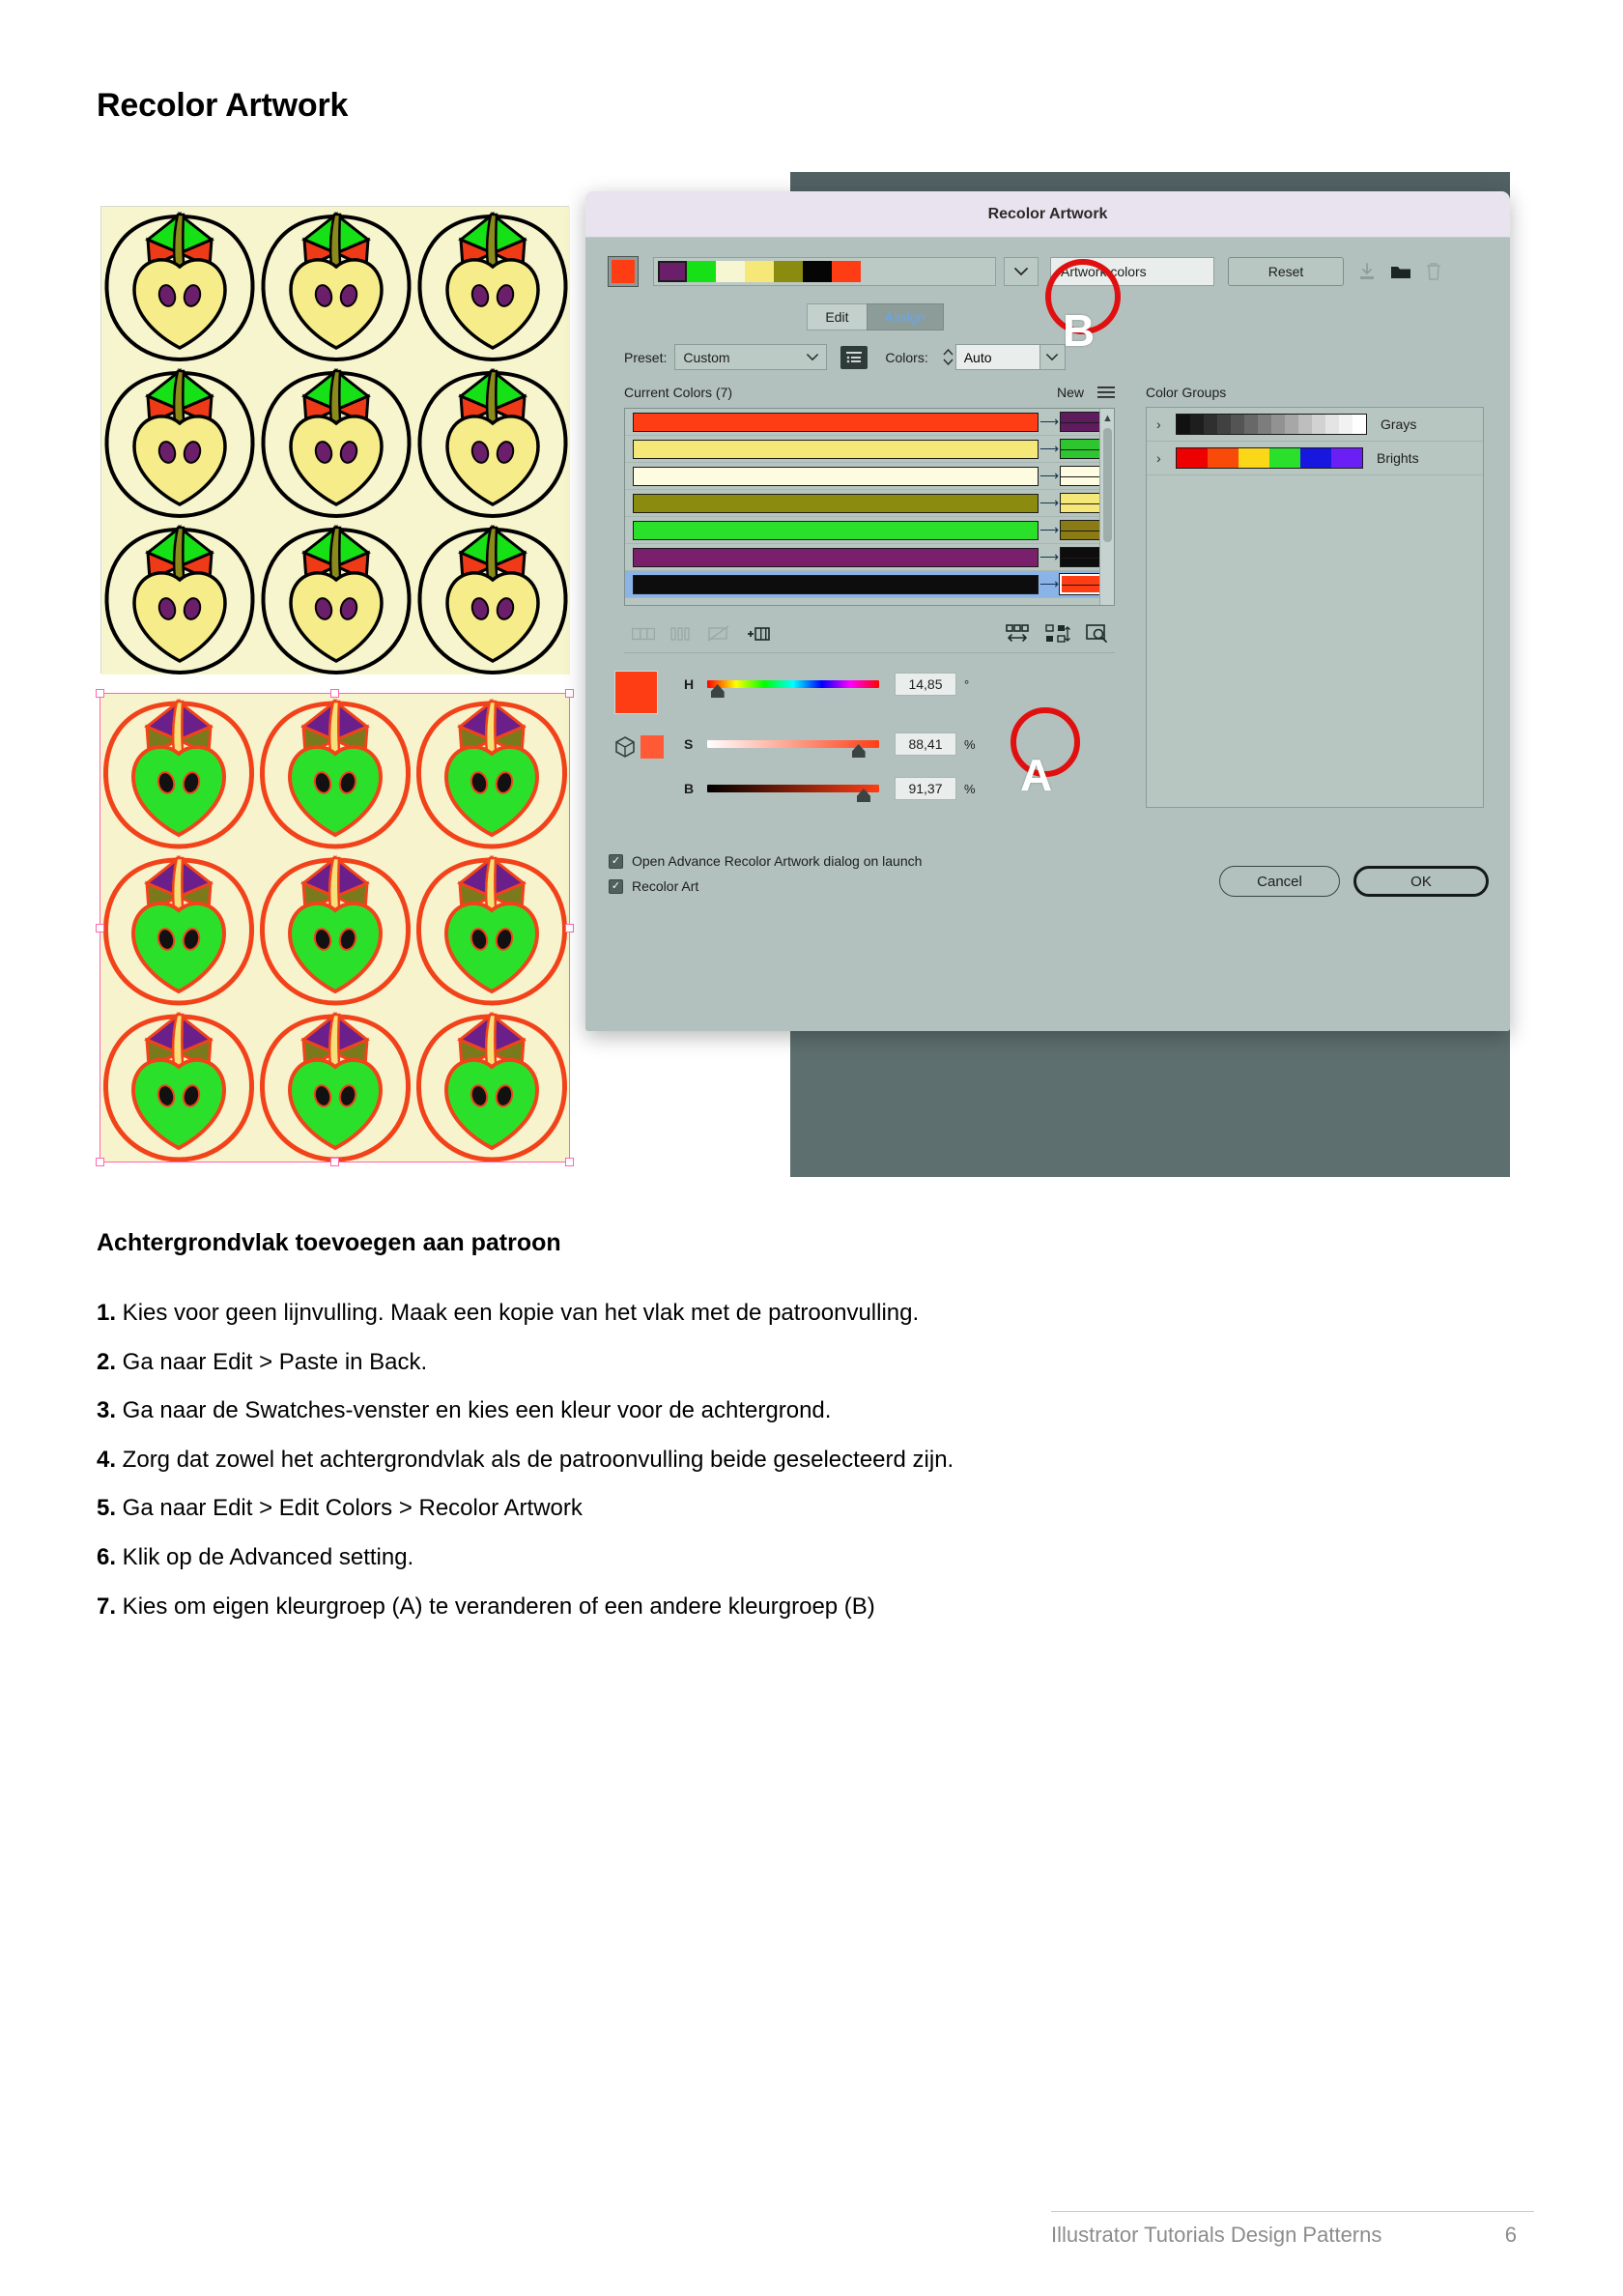  What do you see at coordinates (636, 692) in the screenshot?
I see `color-preview-swatch` at bounding box center [636, 692].